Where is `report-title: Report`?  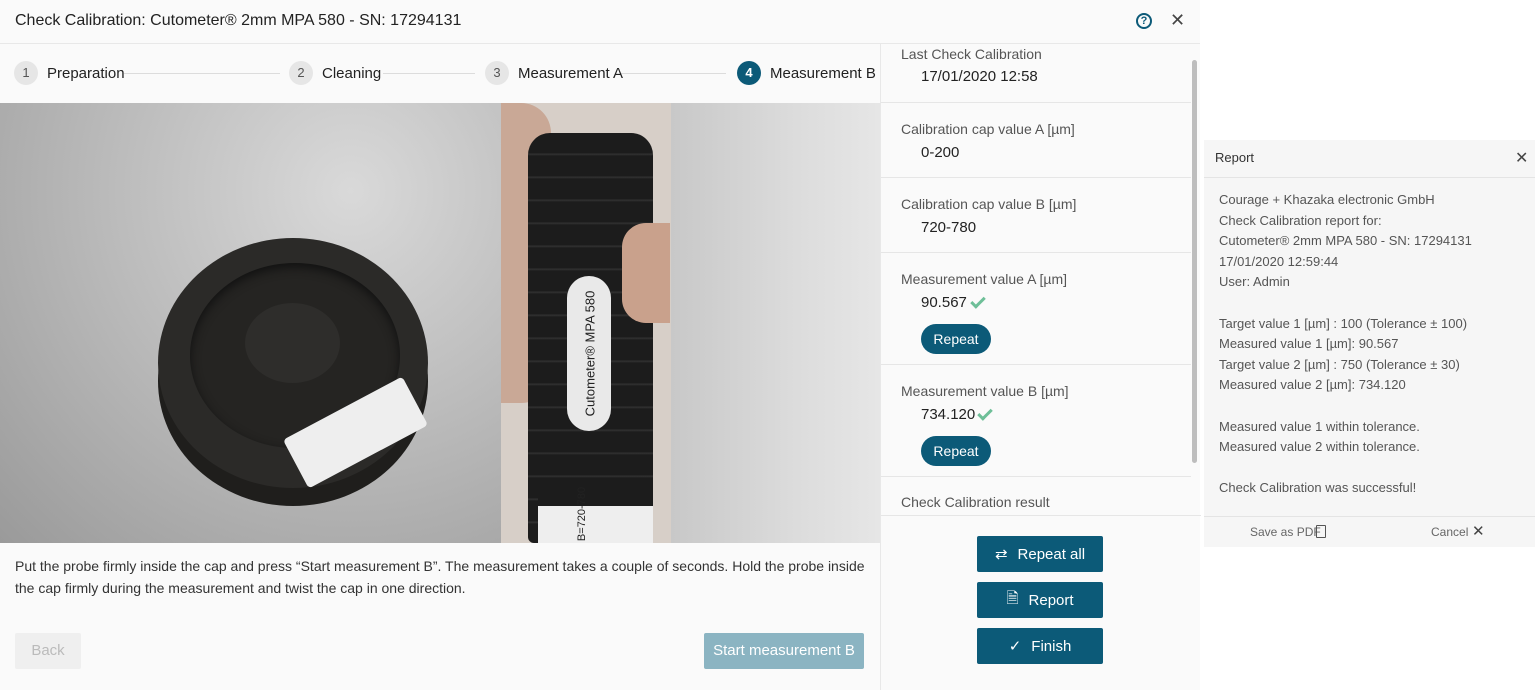 report-title: Report is located at coordinates (1235, 157).